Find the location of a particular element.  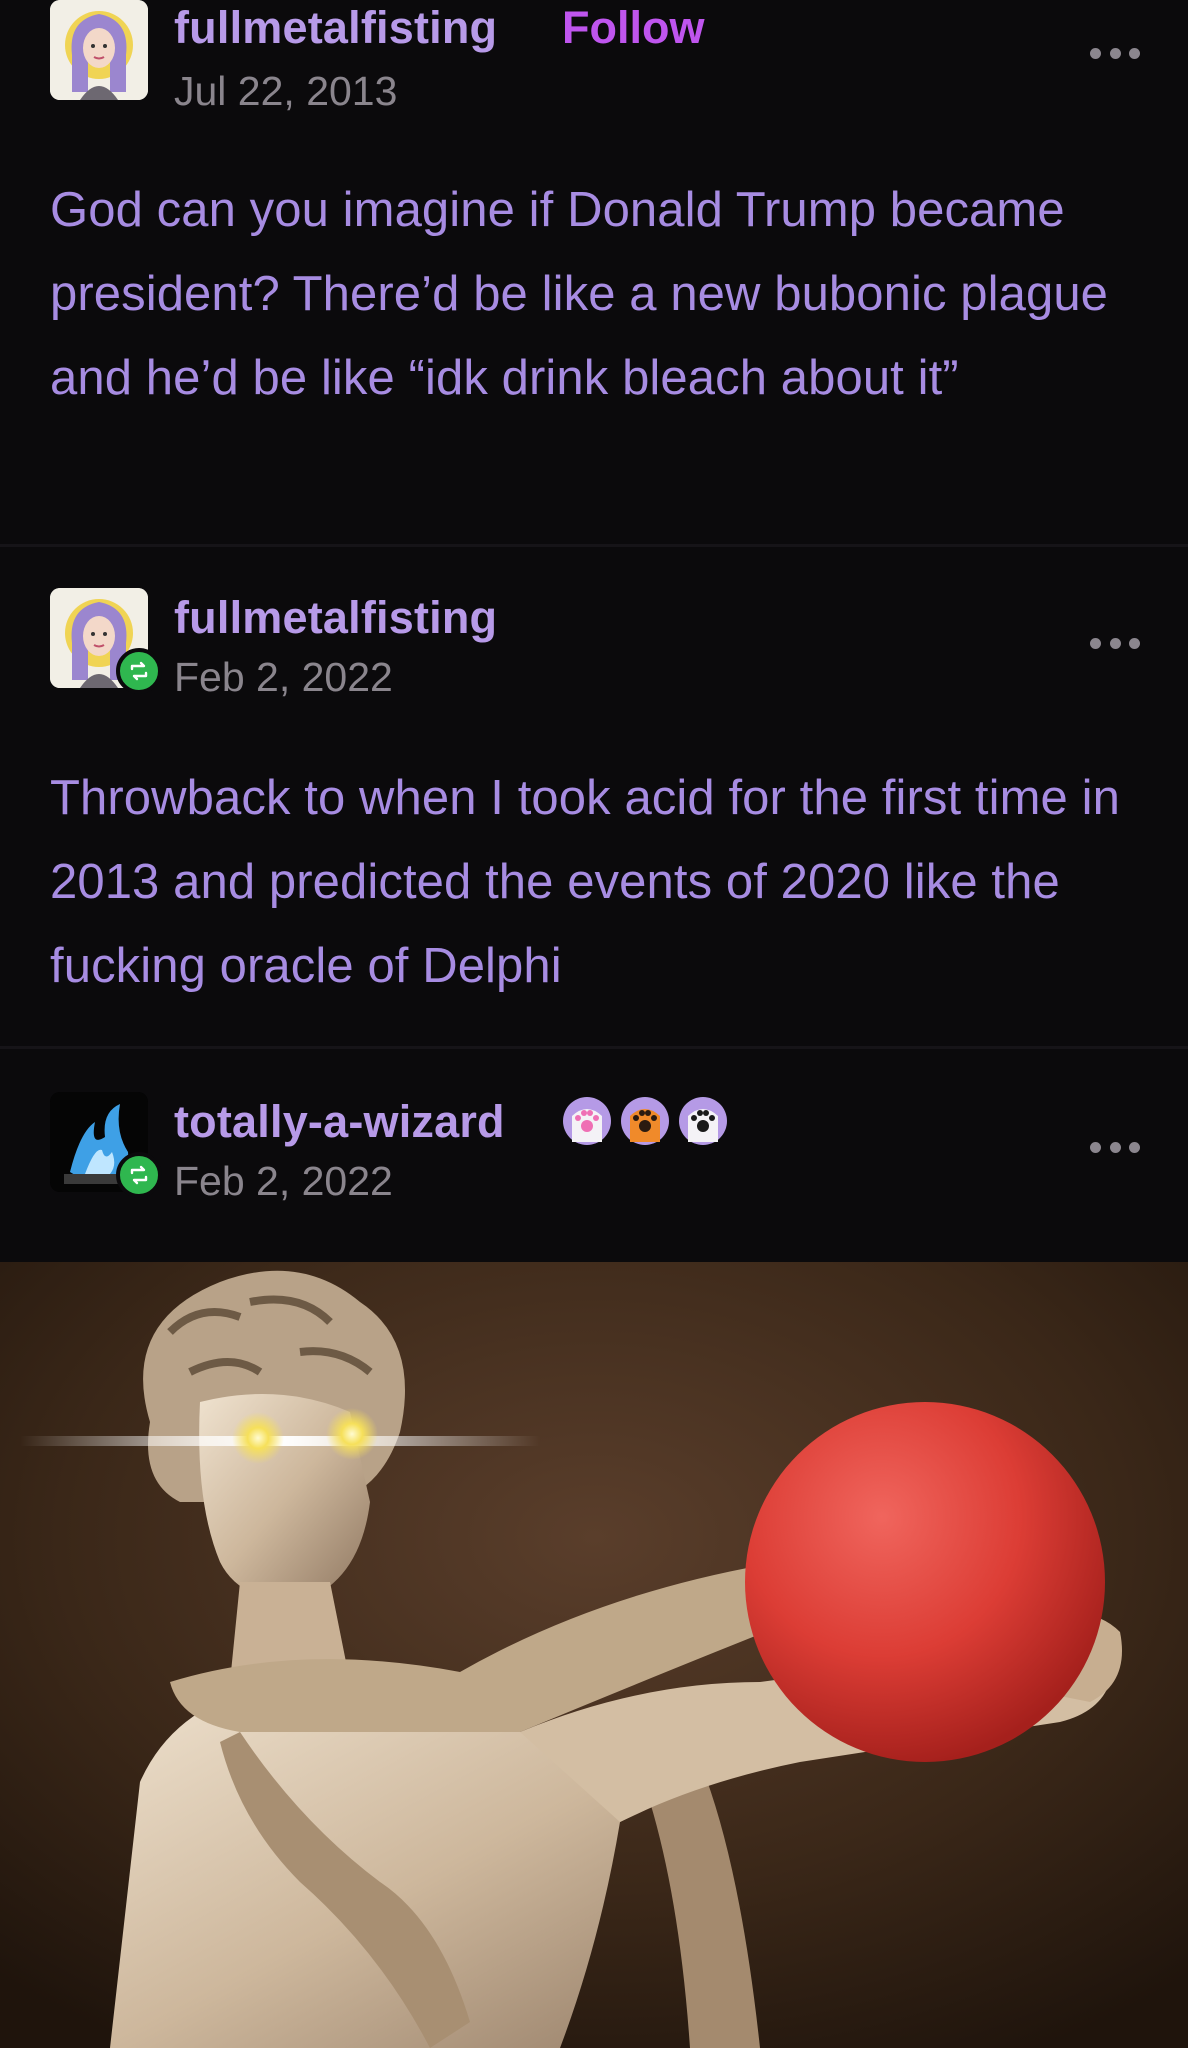

follow-button: Follow is located at coordinates (633, 28).